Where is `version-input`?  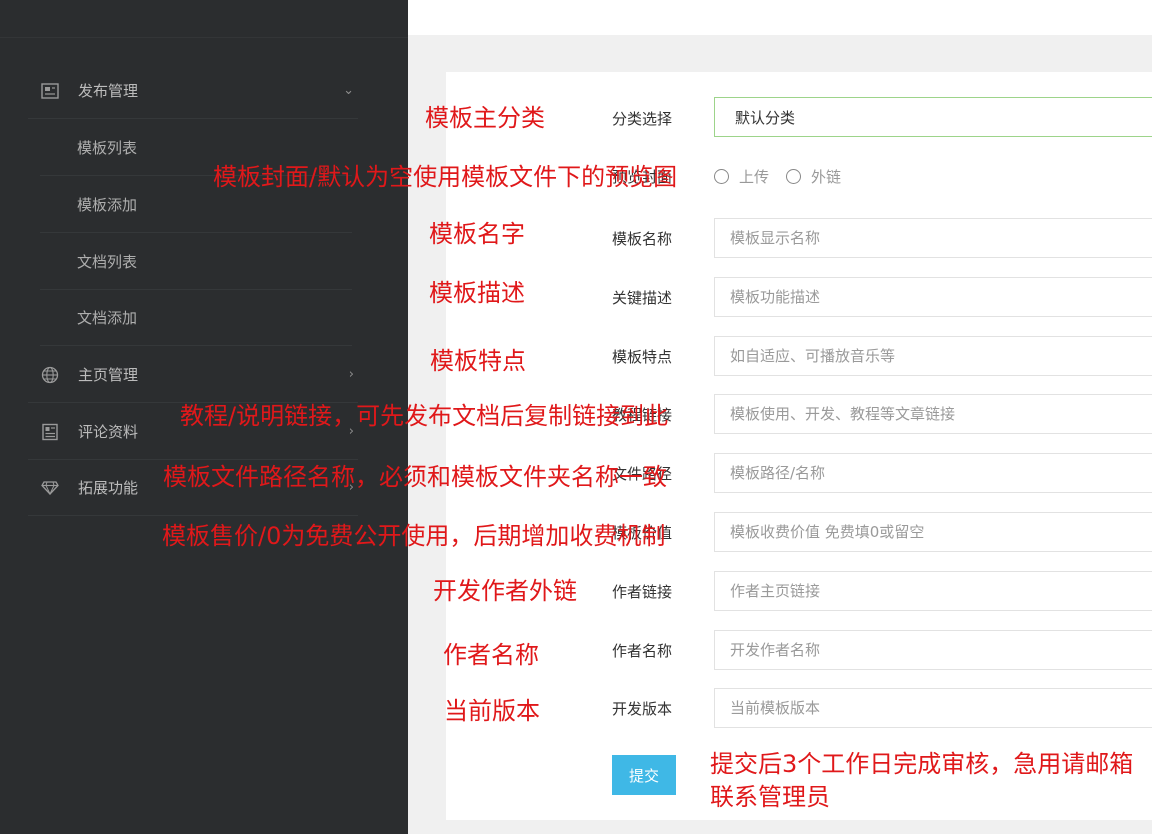
version-input is located at coordinates (933, 708).